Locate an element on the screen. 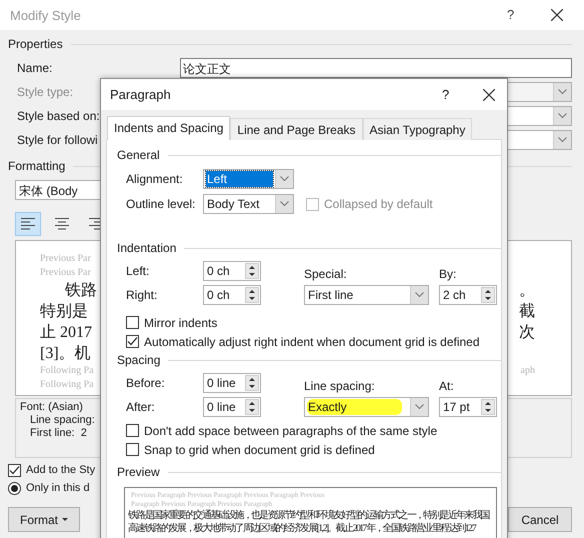 This screenshot has height=538, width=584. special-indent-dropdown: First line is located at coordinates (366, 295).